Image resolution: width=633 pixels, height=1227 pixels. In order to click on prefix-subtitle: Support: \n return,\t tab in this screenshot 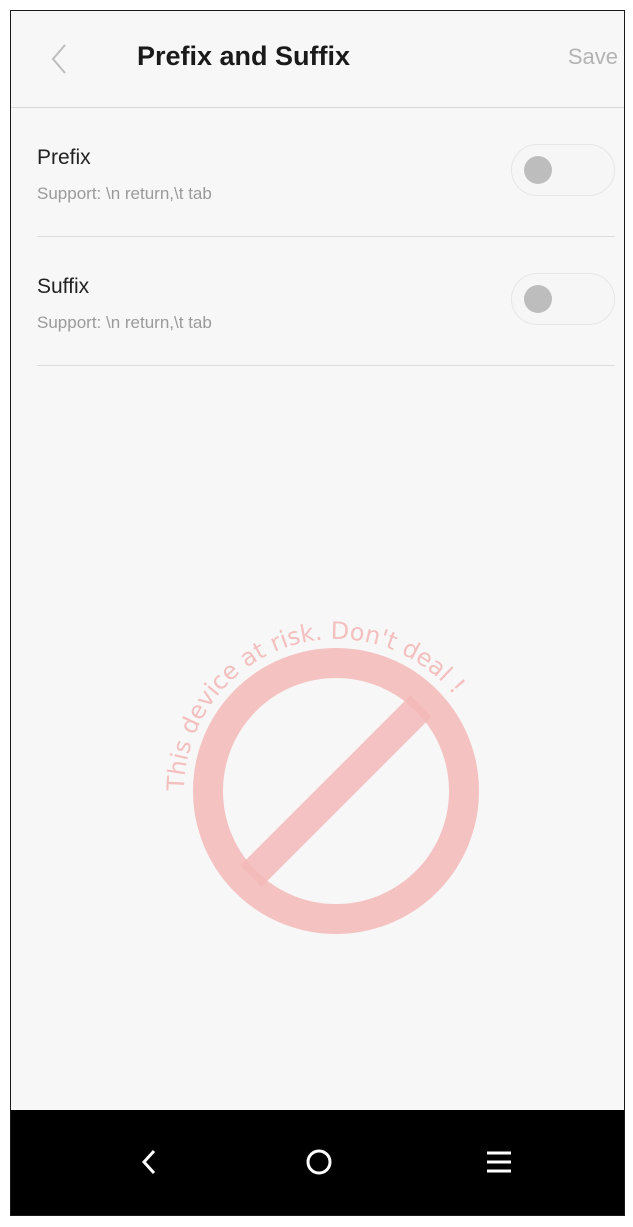, I will do `click(124, 193)`.